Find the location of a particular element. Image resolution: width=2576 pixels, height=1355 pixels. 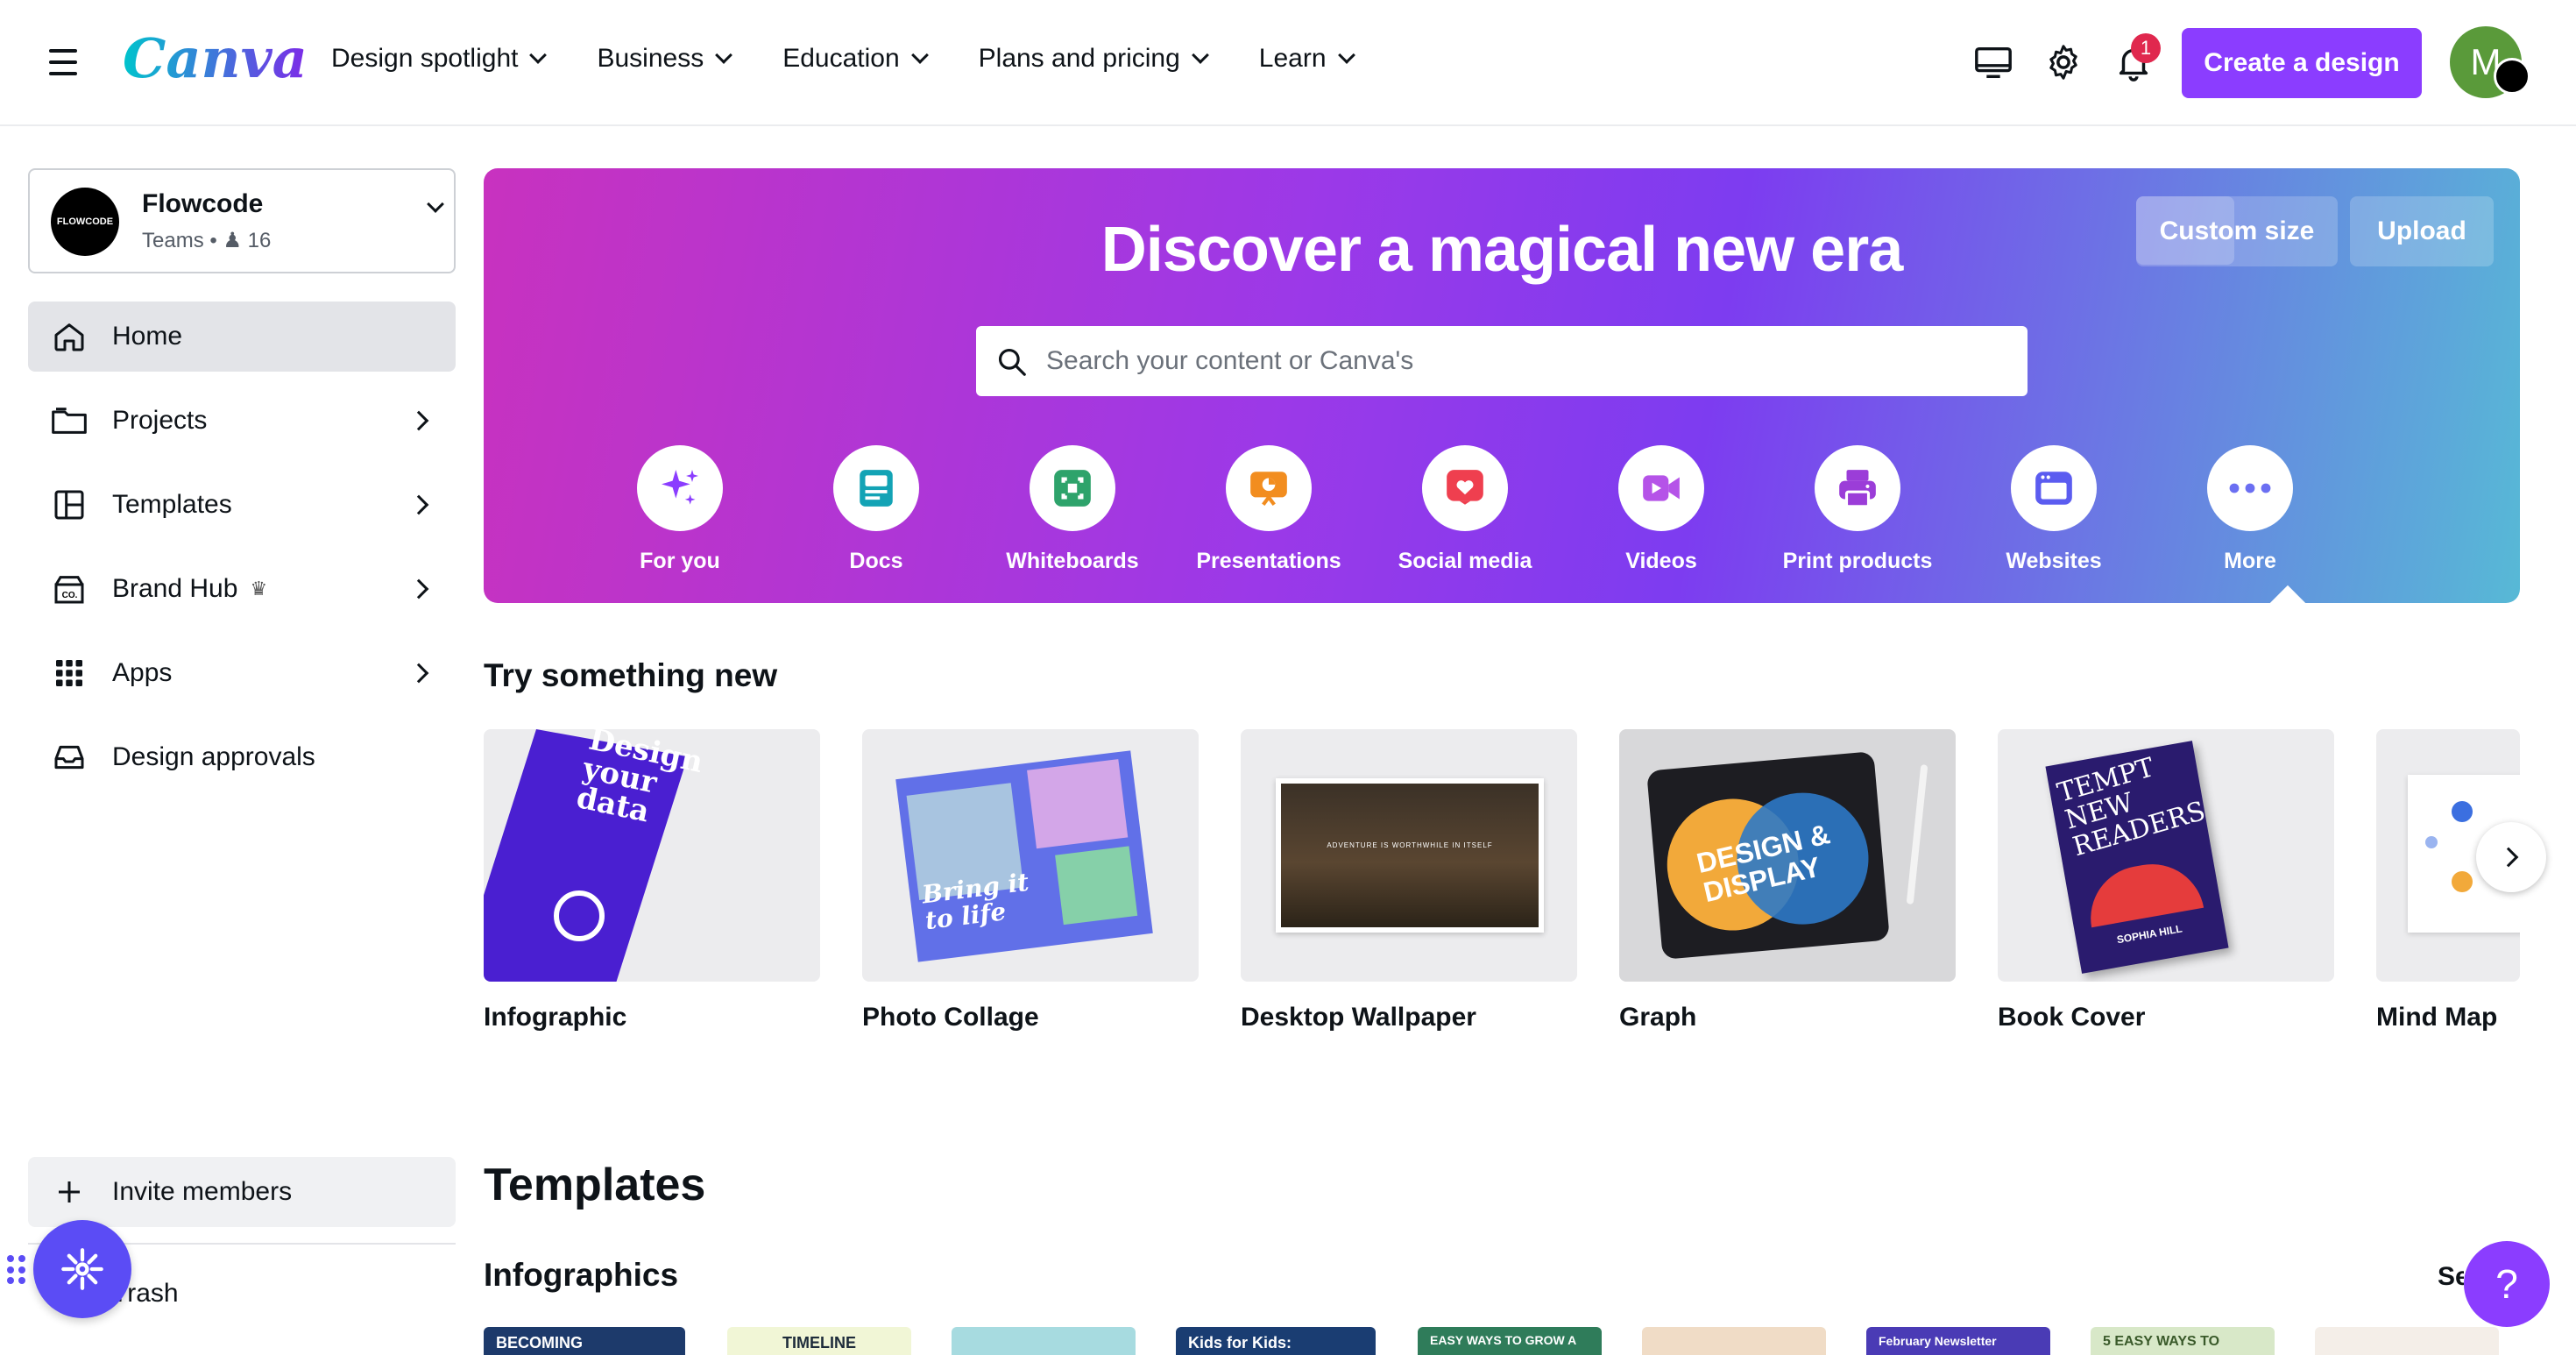

category-social-media: Social media is located at coordinates (1465, 510).